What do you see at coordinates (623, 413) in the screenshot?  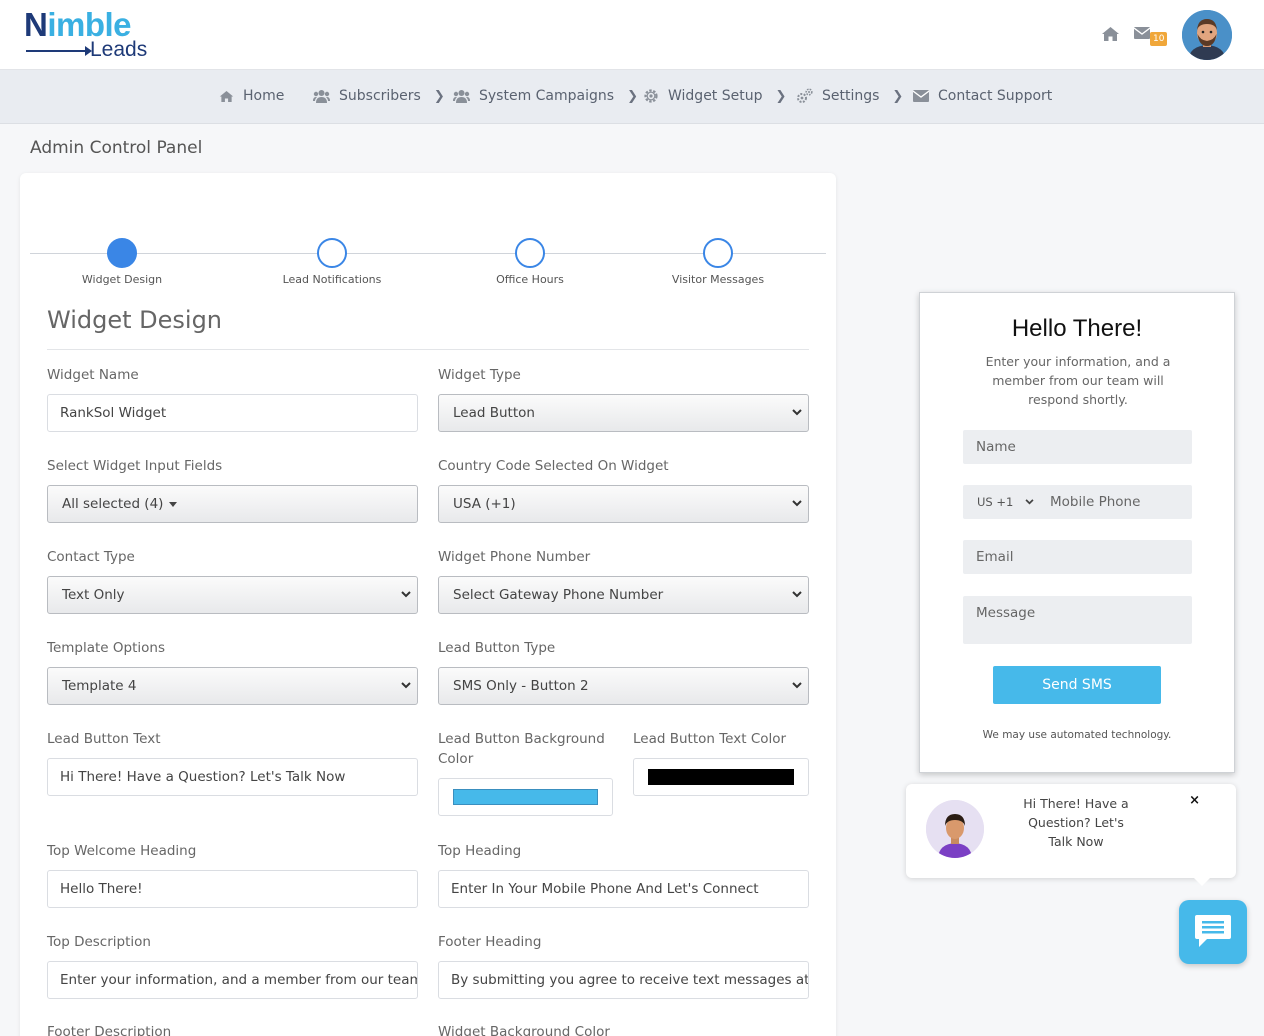 I see `widget-type-select: Lead Button` at bounding box center [623, 413].